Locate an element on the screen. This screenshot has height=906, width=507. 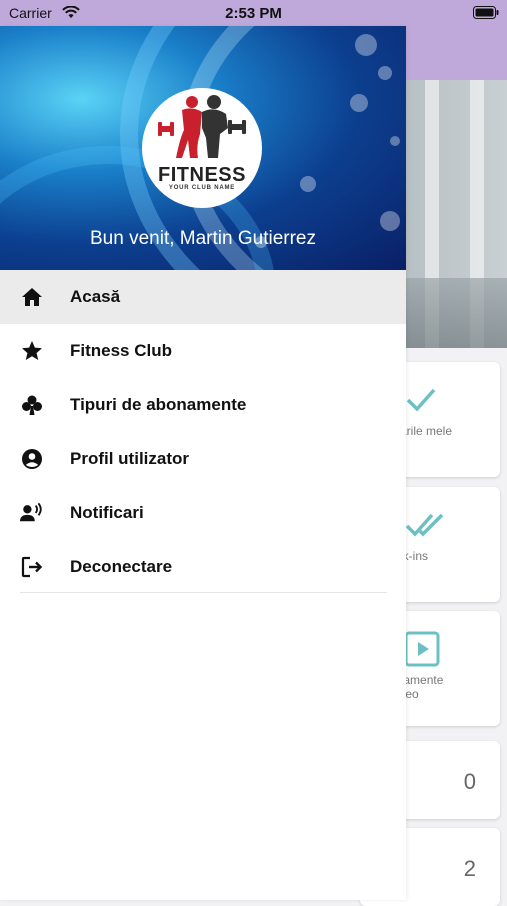
home-icon is located at coordinates (32, 297).